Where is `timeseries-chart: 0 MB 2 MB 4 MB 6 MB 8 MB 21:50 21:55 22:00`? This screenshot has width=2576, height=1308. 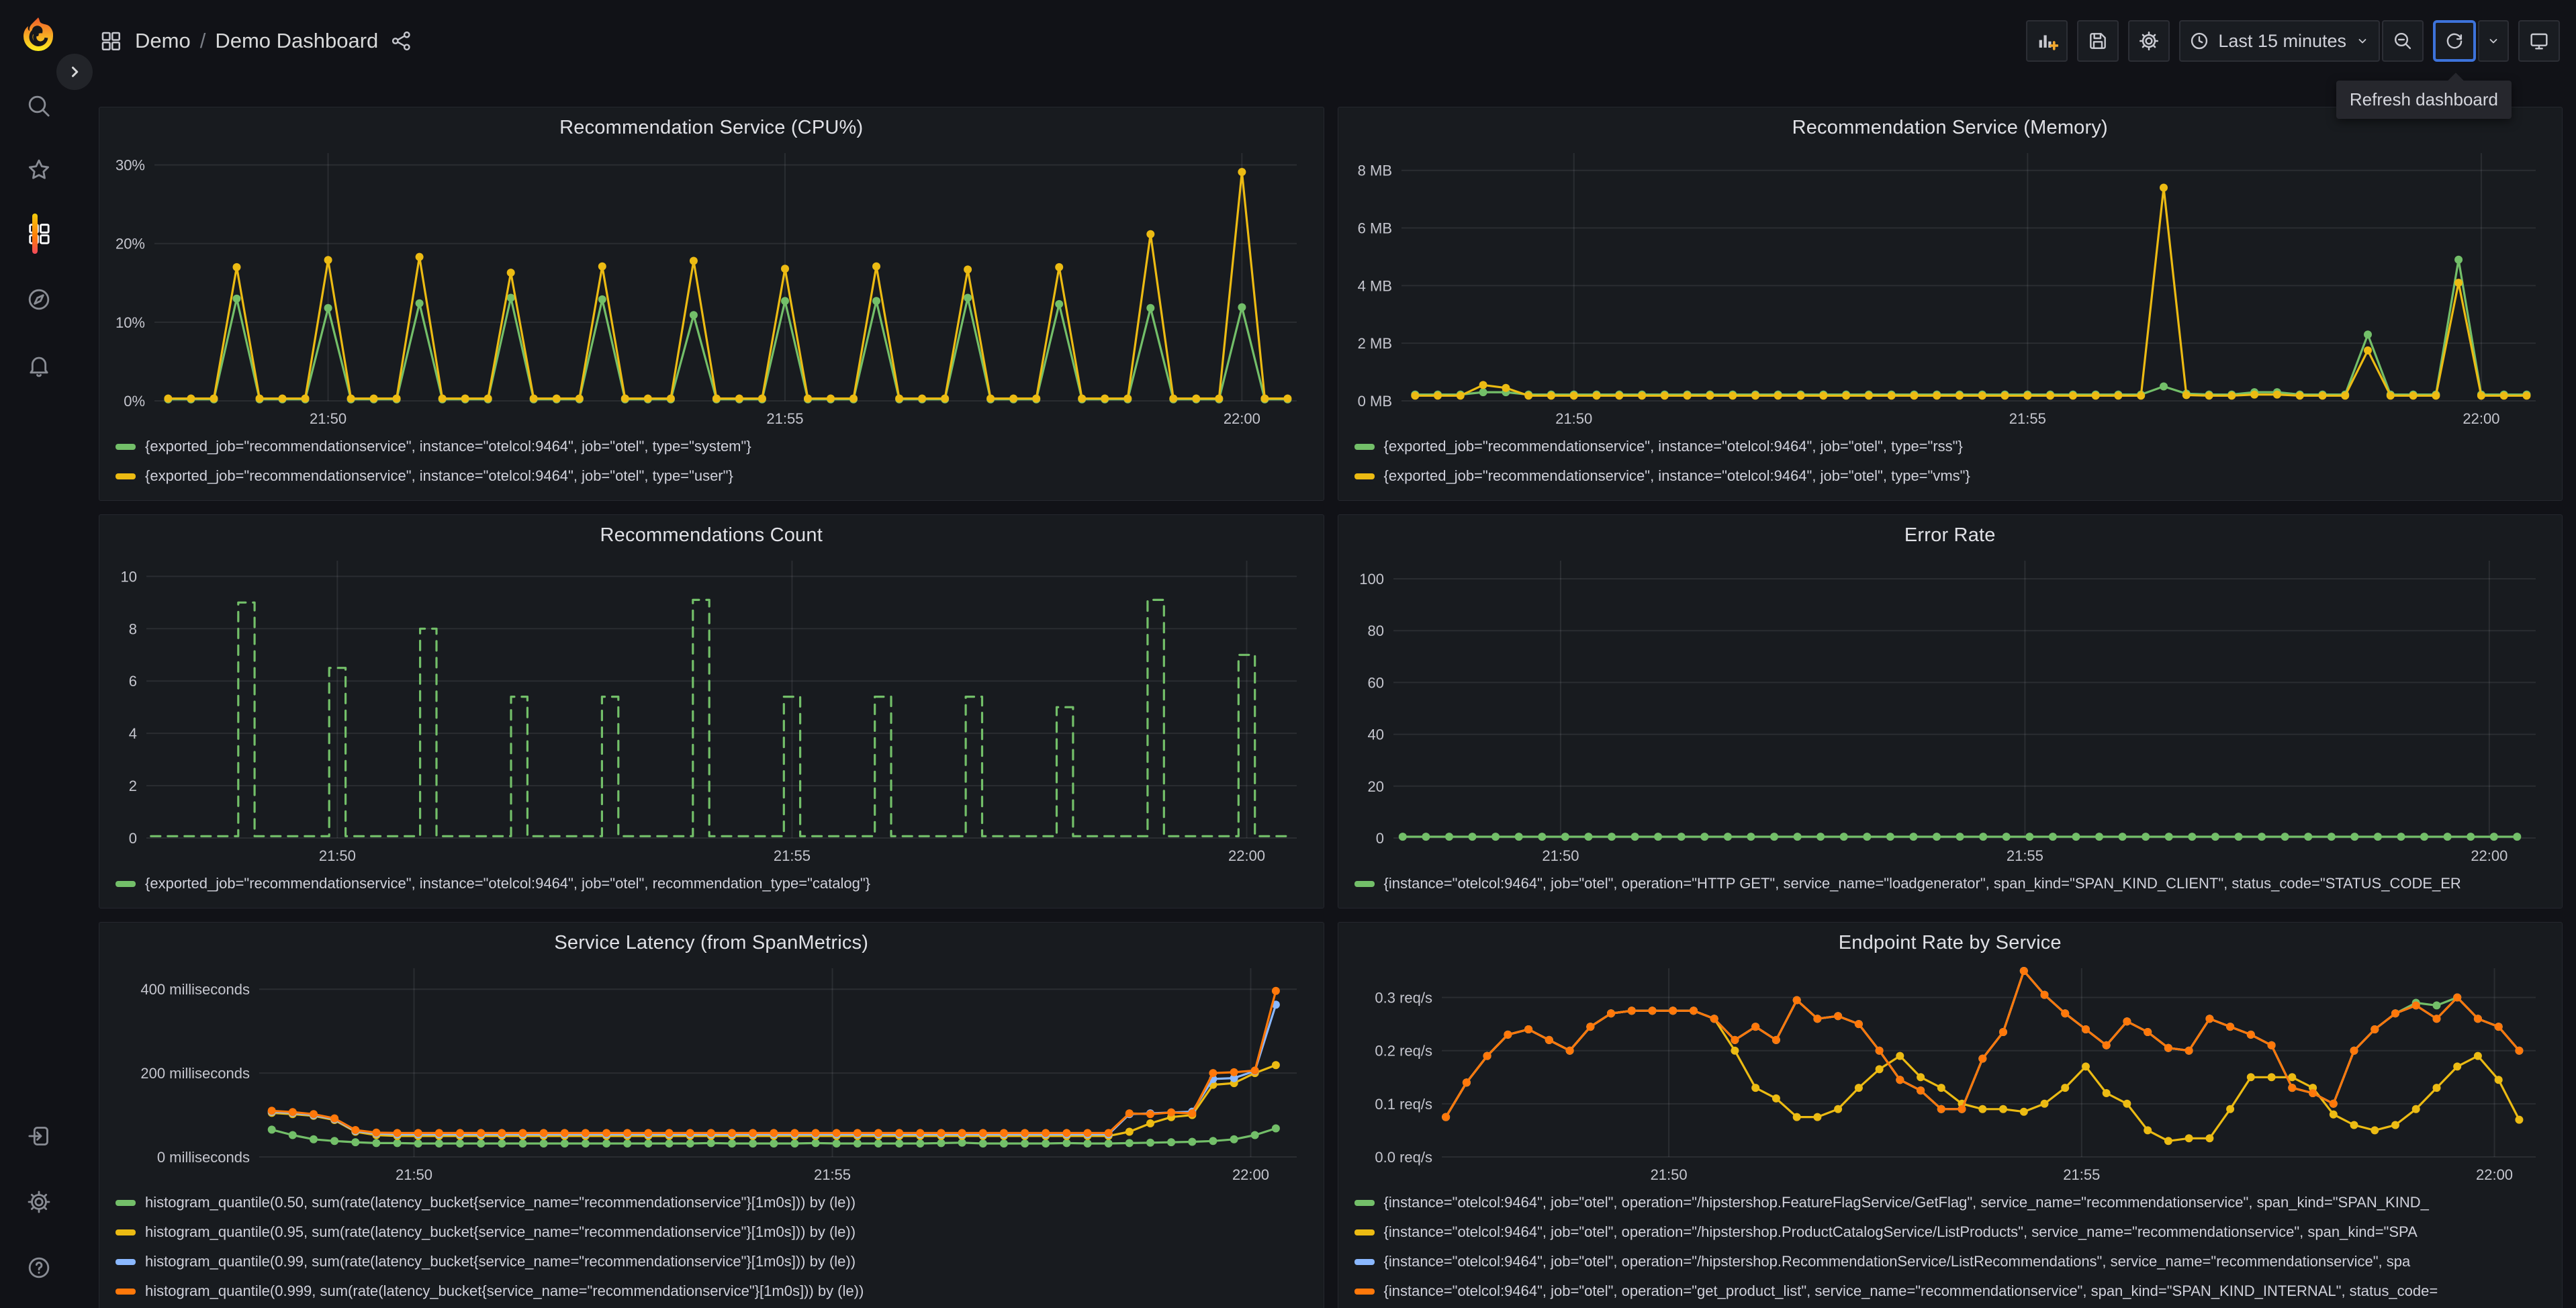
timeseries-chart: 0 MB 2 MB 4 MB 6 MB 8 MB 21:50 21:55 22:00 is located at coordinates (1950, 287).